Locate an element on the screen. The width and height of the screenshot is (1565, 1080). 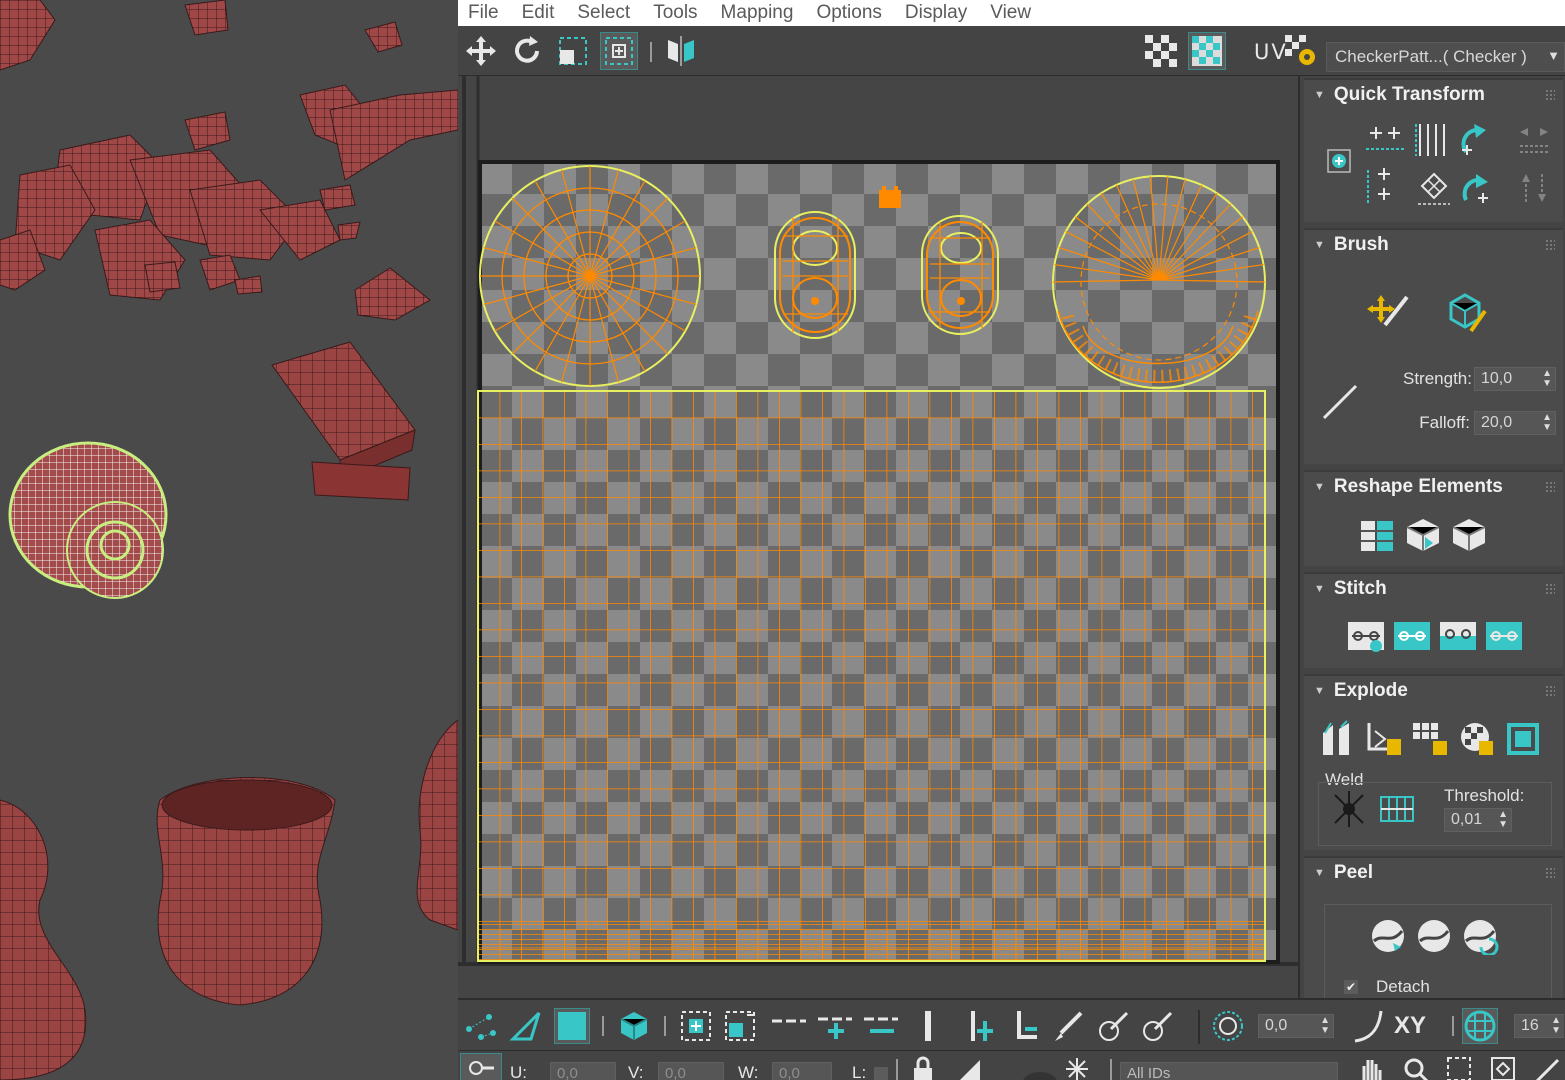
checker-toggle-icon is located at coordinates (1161, 51).